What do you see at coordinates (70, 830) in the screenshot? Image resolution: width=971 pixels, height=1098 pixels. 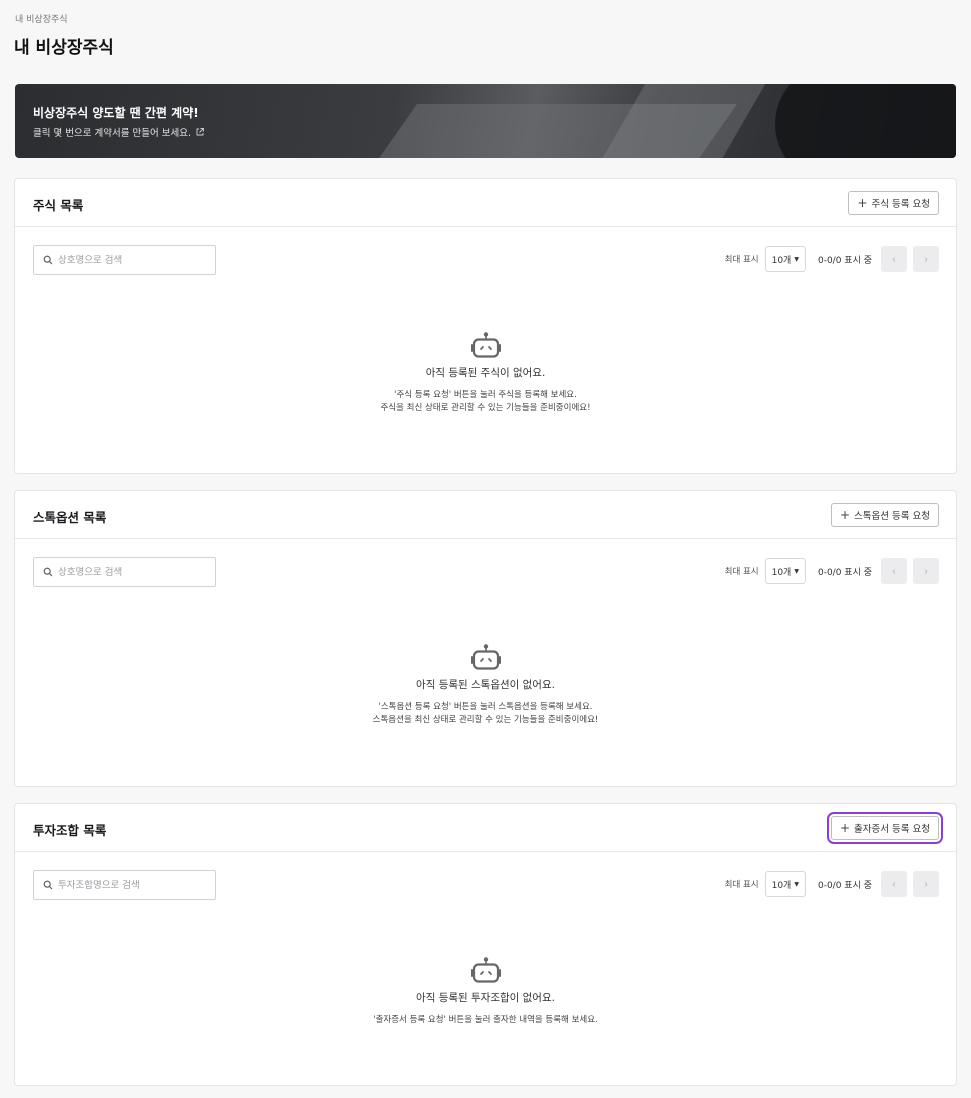 I see `card-title: 투자조합 목록` at bounding box center [70, 830].